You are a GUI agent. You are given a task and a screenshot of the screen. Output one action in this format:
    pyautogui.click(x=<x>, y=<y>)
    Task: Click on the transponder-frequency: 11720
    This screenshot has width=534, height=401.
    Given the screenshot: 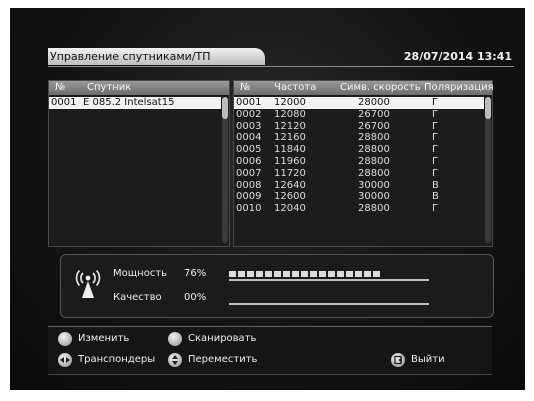 What is the action you would take?
    pyautogui.click(x=290, y=173)
    